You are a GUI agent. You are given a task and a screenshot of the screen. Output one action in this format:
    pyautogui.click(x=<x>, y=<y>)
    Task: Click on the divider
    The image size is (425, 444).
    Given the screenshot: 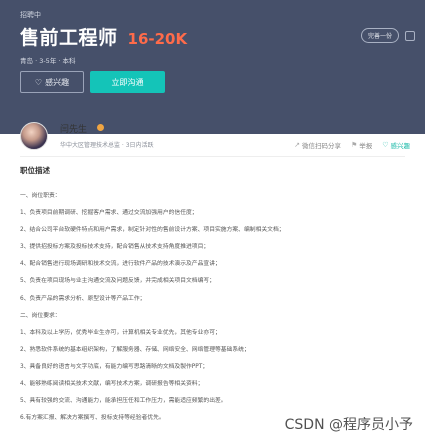 What is the action you would take?
    pyautogui.click(x=212, y=156)
    